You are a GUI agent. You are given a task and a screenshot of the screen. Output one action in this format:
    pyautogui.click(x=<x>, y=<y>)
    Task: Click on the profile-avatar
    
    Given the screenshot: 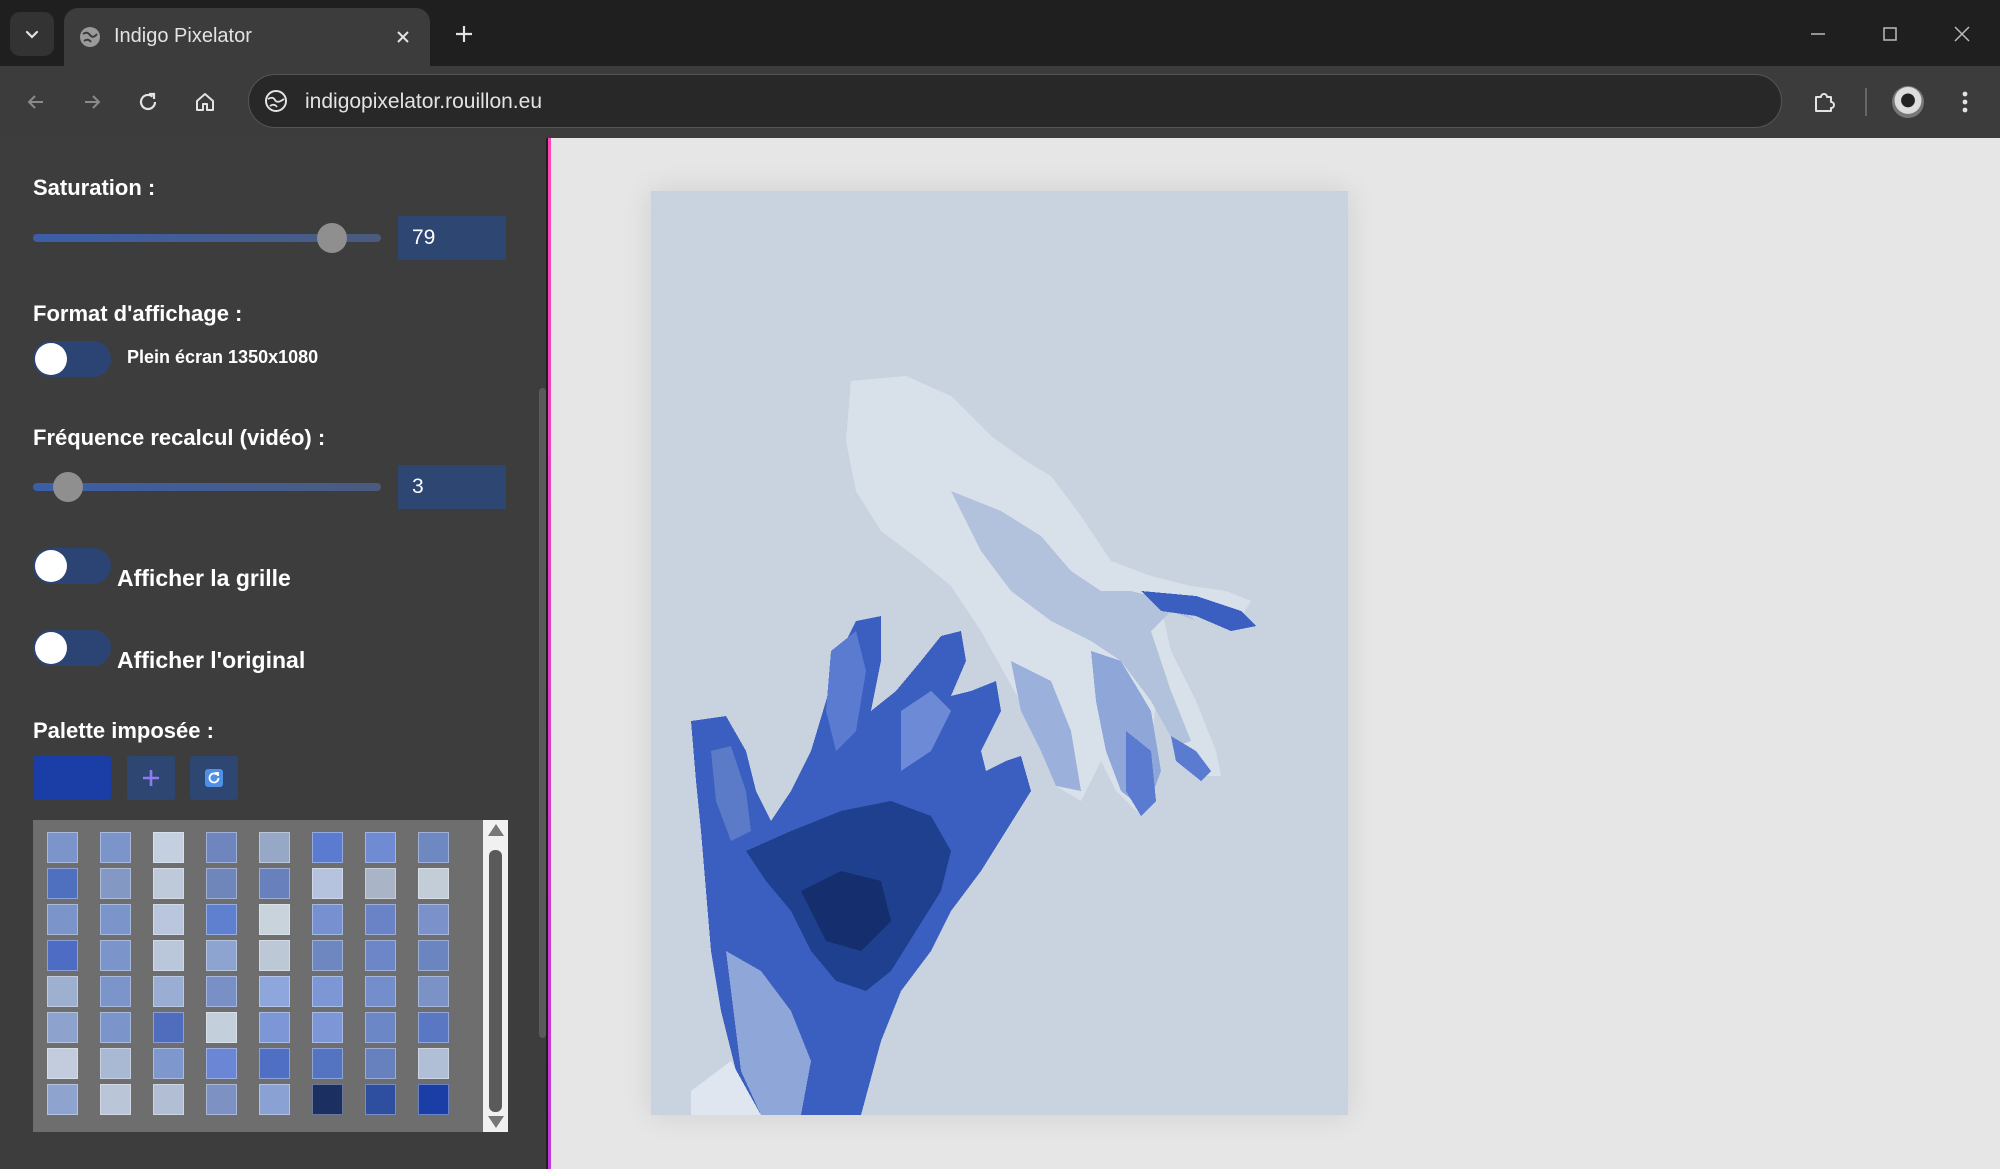 What is the action you would take?
    pyautogui.click(x=1908, y=102)
    